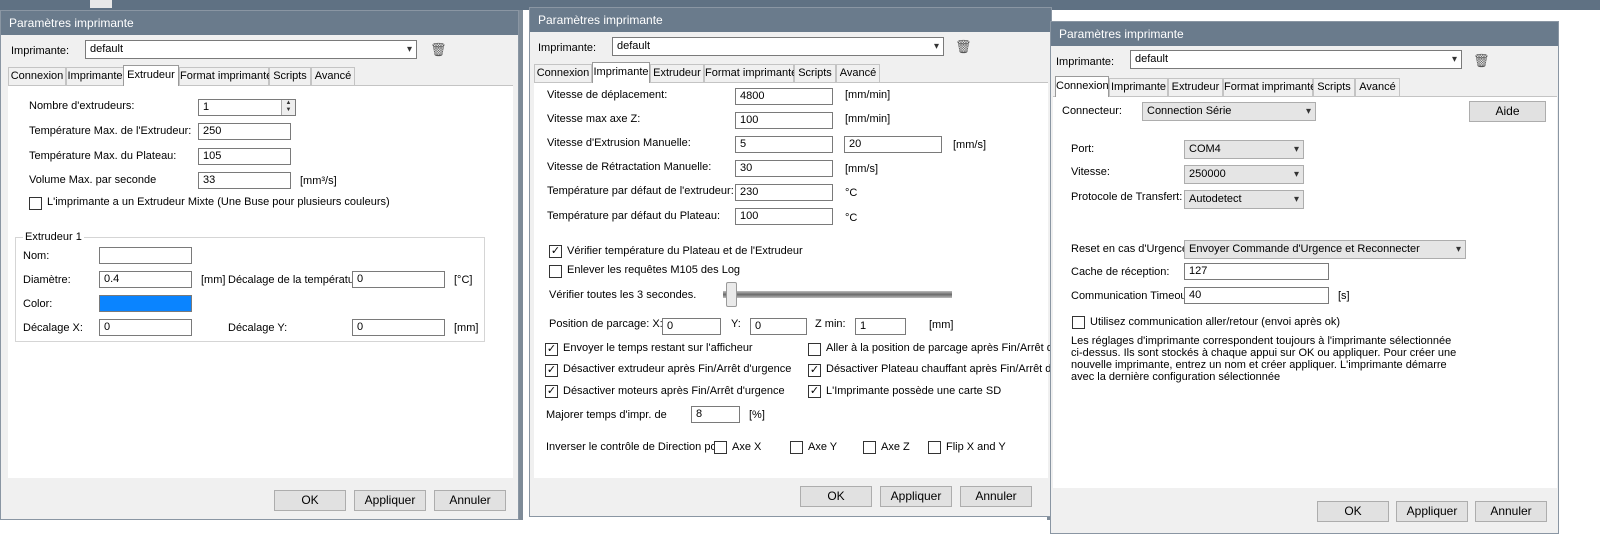  I want to click on disable-bed-checkbox: ✓, so click(814, 370).